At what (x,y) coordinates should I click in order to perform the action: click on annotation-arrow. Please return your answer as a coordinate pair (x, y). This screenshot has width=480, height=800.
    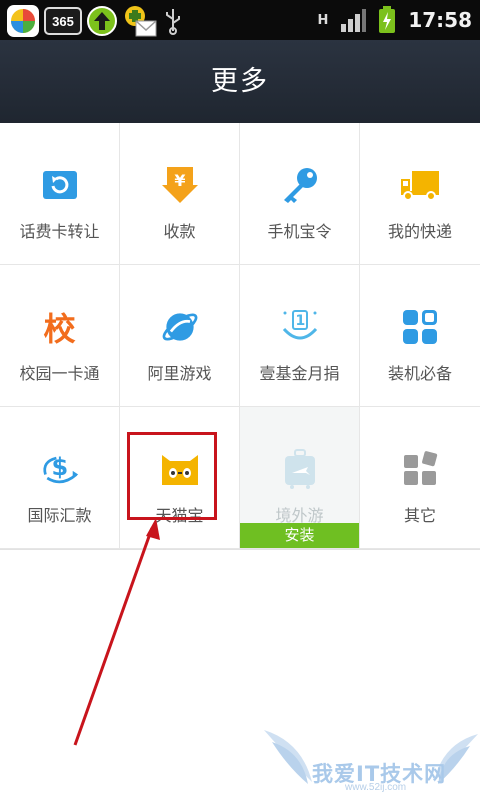
    Looking at the image, I should click on (116, 632).